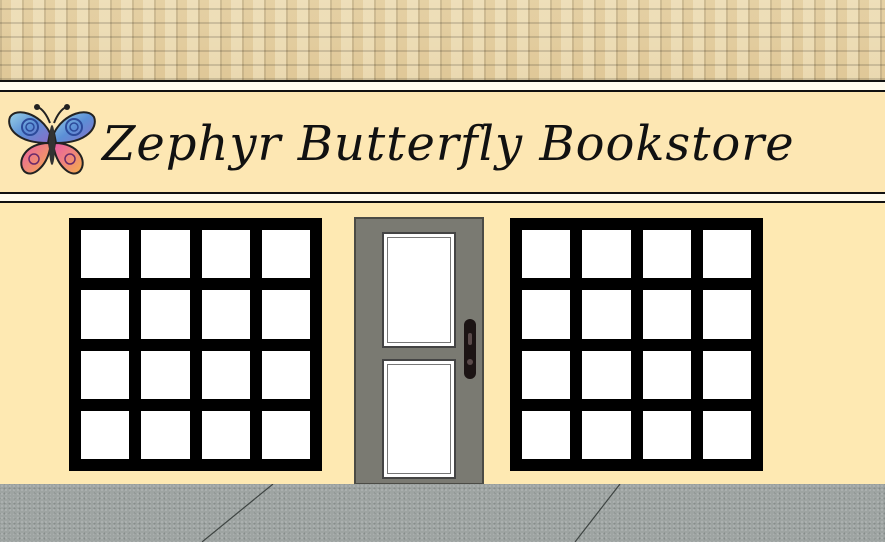 This screenshot has width=885, height=542. Describe the element at coordinates (636, 344) in the screenshot. I see `right-window` at that location.